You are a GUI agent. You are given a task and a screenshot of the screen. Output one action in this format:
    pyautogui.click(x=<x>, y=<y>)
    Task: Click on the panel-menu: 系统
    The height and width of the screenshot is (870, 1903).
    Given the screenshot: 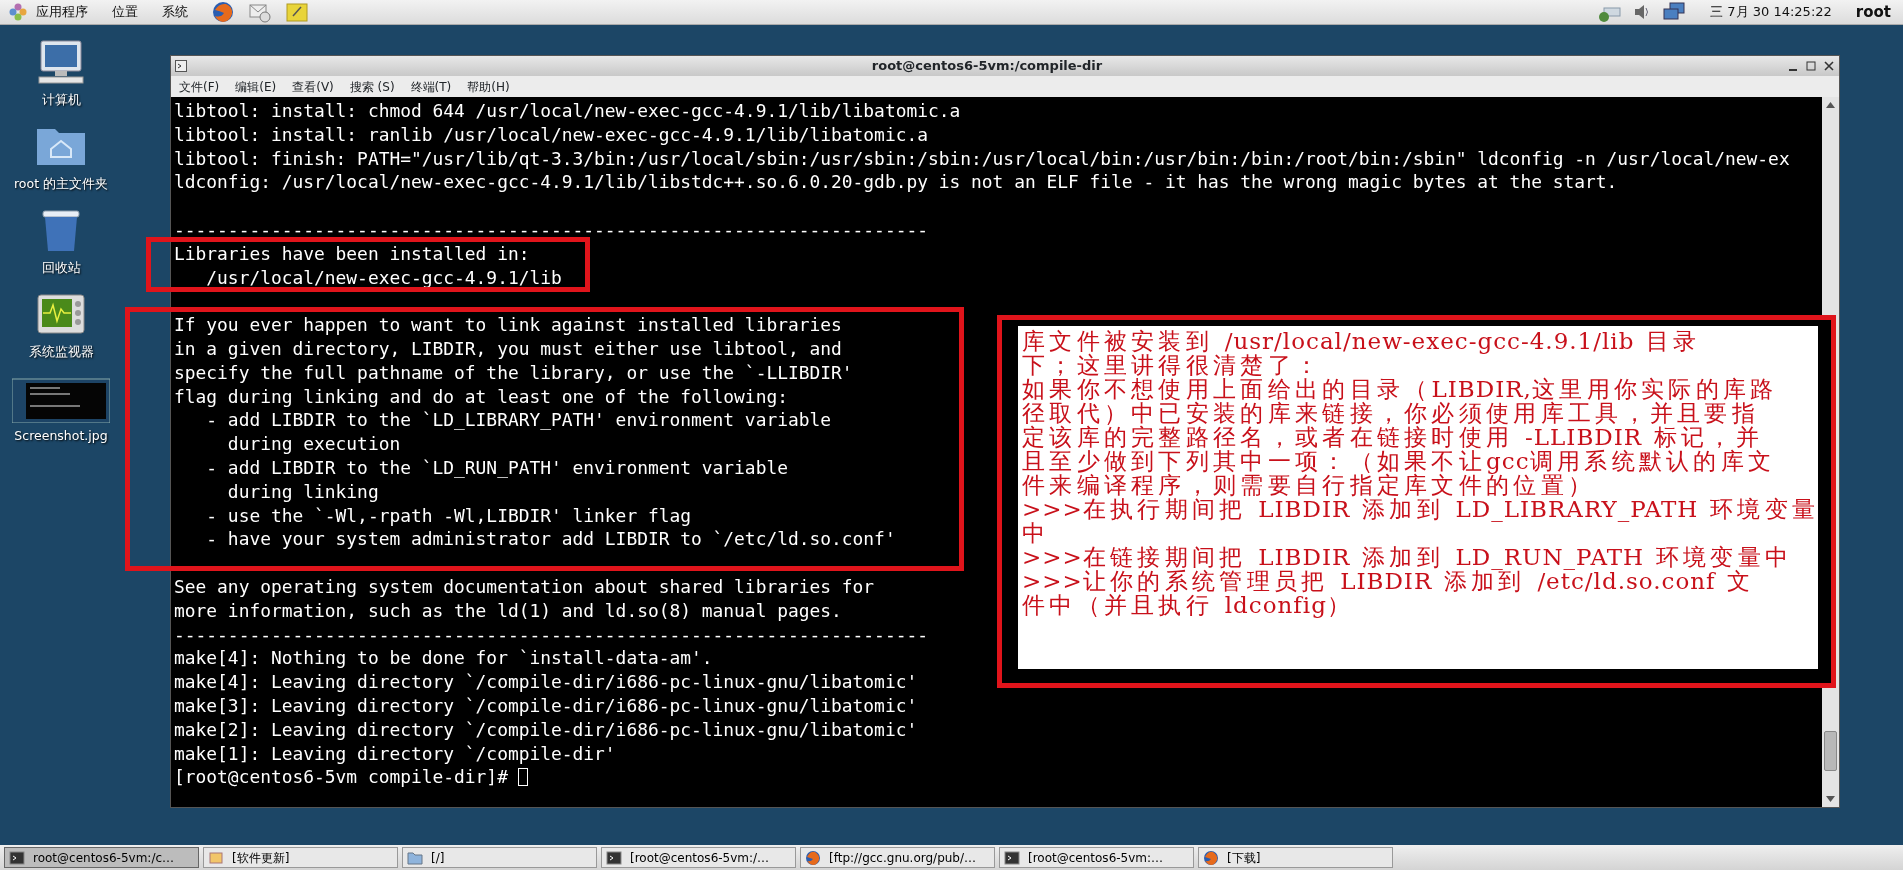 What is the action you would take?
    pyautogui.click(x=175, y=12)
    